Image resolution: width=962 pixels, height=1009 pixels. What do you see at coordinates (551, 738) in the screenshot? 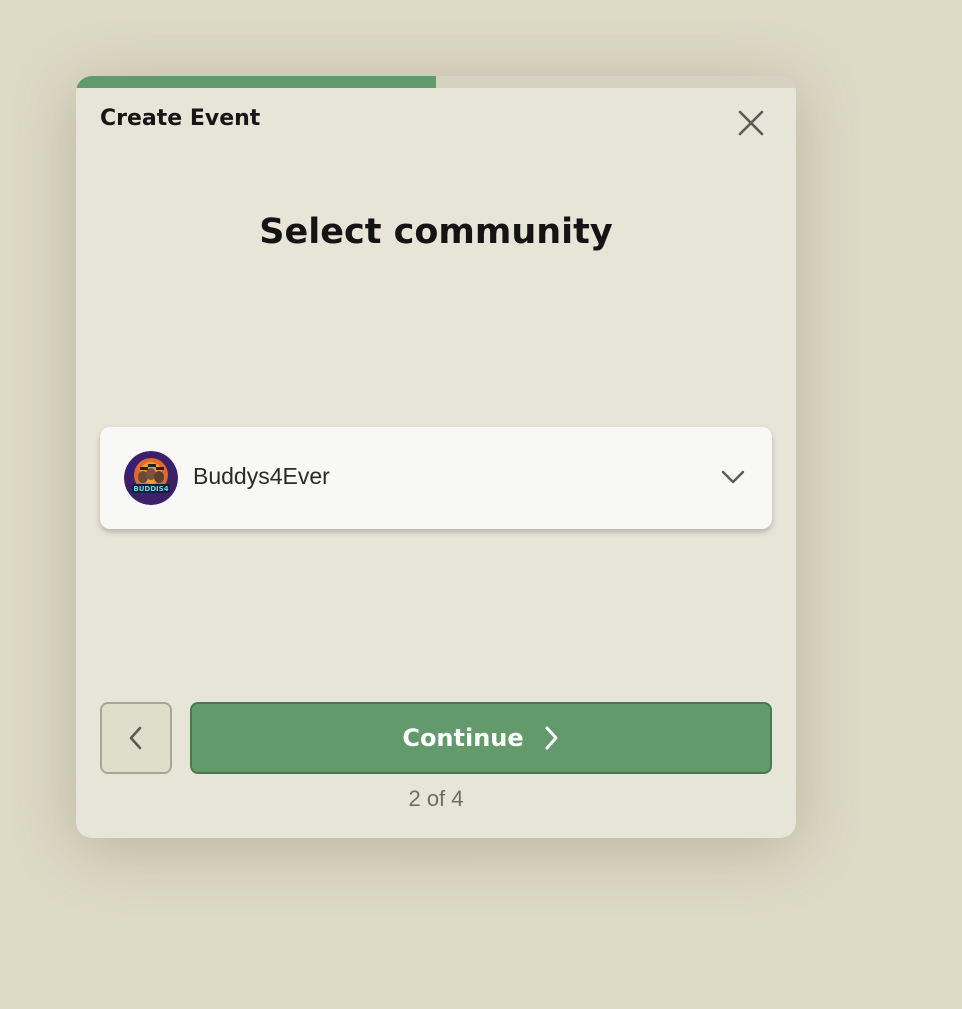
I see `chevron-right-icon` at bounding box center [551, 738].